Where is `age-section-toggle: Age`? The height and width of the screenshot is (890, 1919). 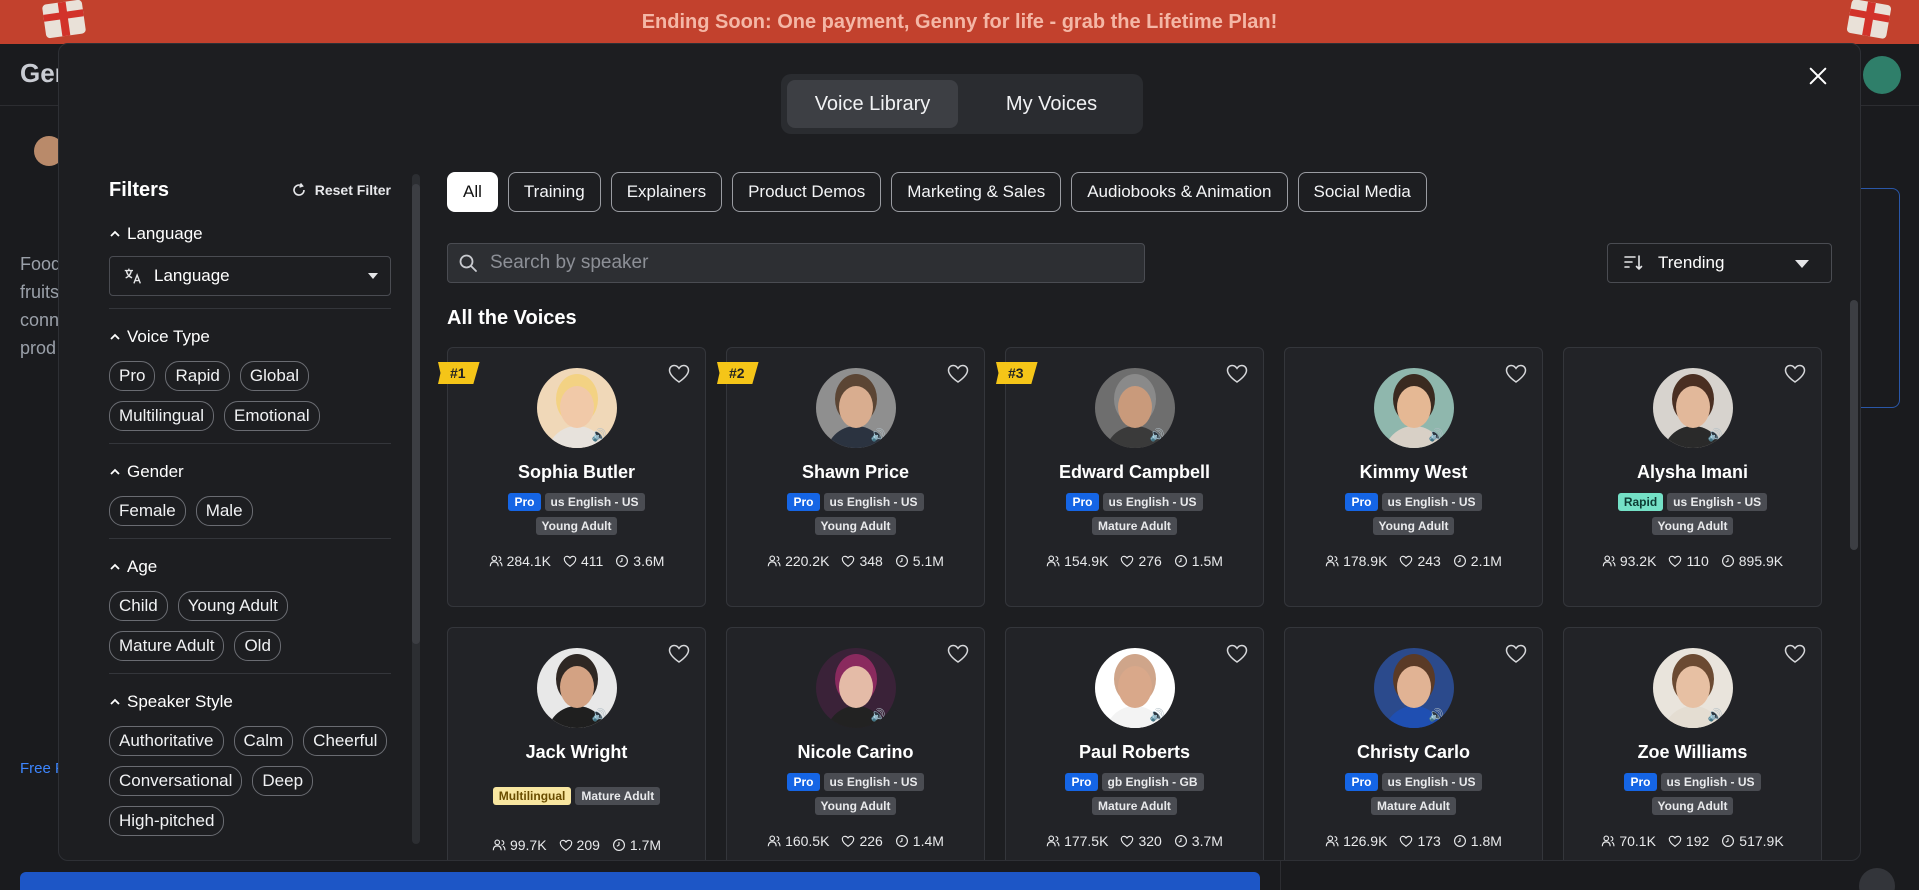 age-section-toggle: Age is located at coordinates (250, 567).